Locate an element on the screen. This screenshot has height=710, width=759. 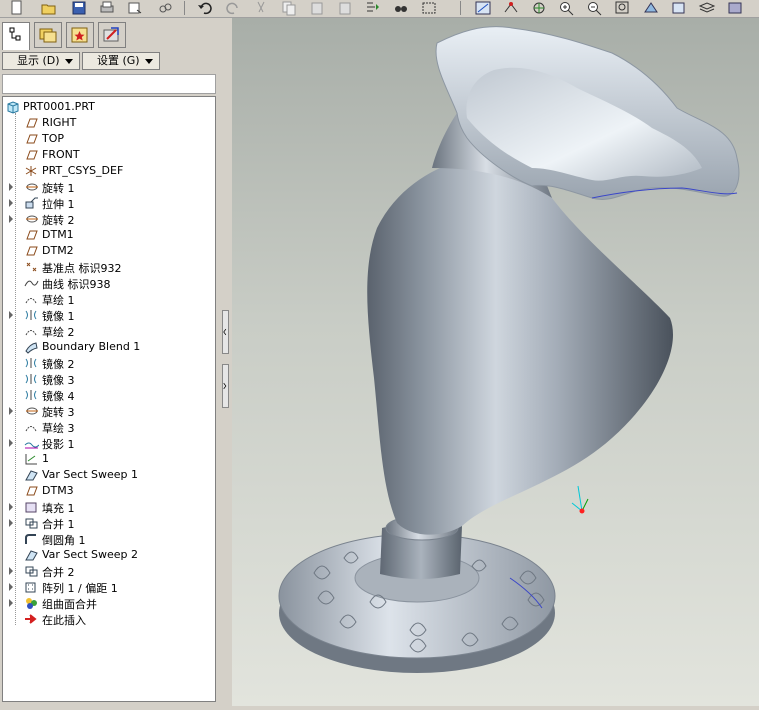
saved-views-icon is located at coordinates (678, 8).